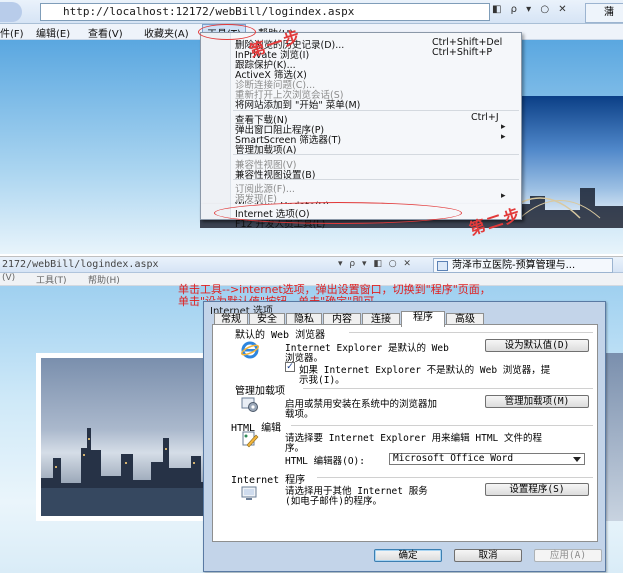 The height and width of the screenshot is (573, 623). I want to click on group-title-default-browser: 默认的 Web 浏览器, so click(280, 335).